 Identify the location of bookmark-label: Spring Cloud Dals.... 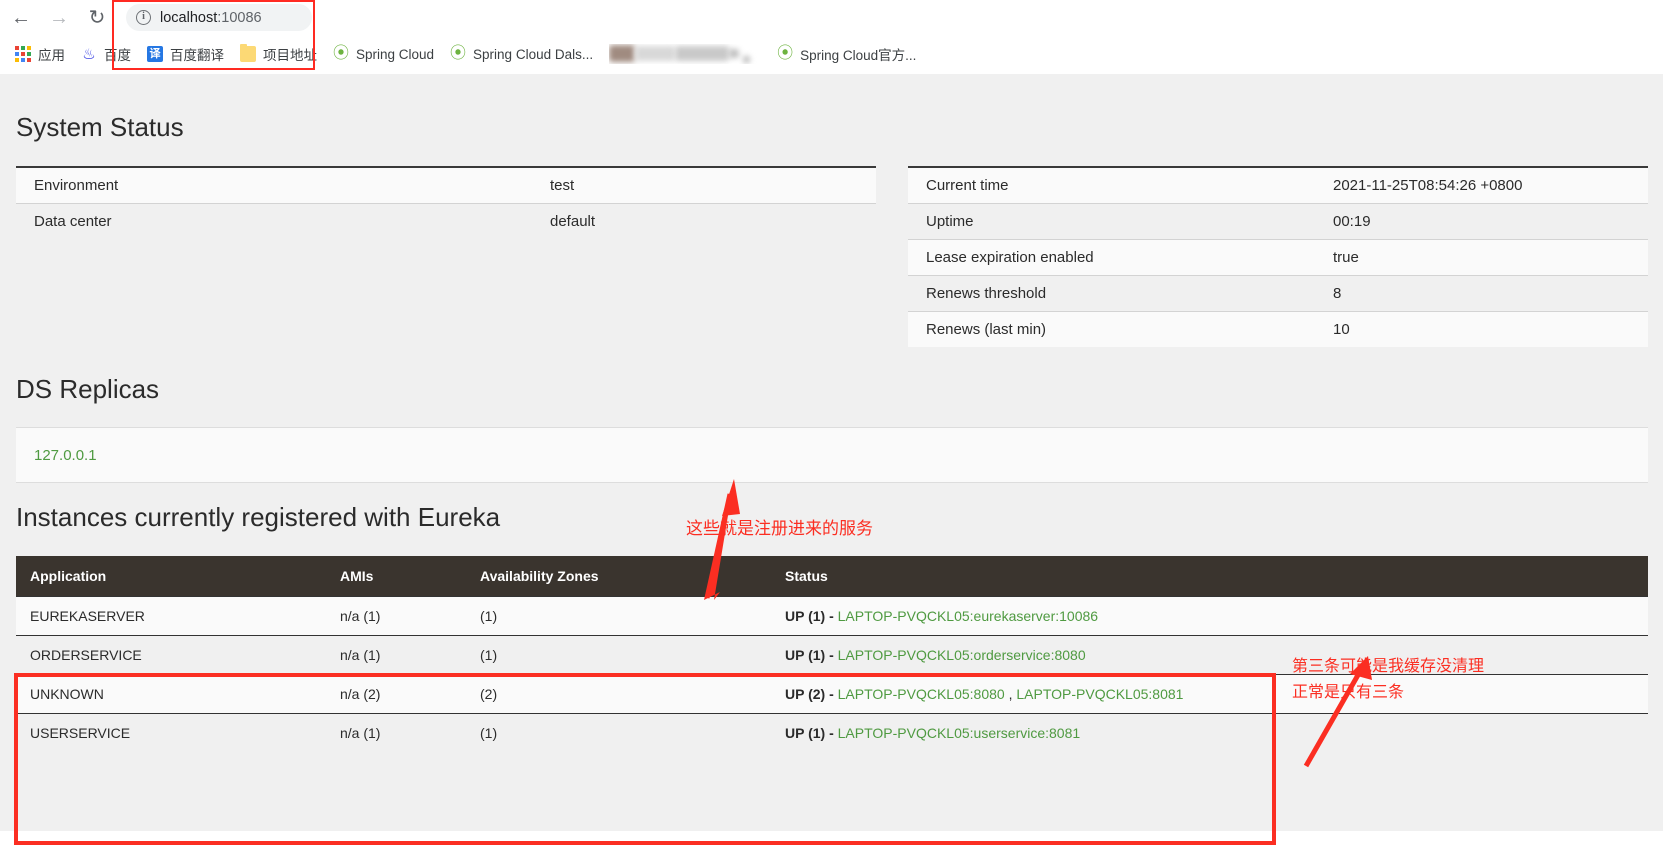
(533, 54).